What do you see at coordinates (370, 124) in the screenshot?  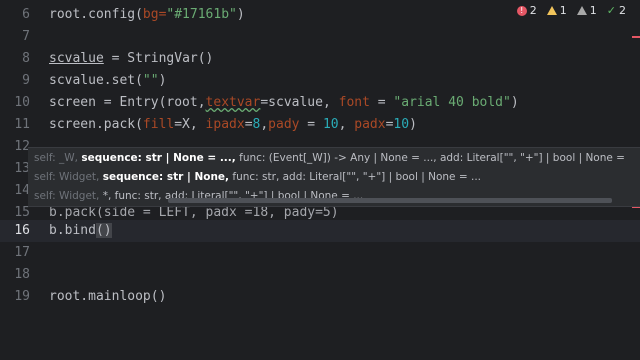 I see `code-token: padx` at bounding box center [370, 124].